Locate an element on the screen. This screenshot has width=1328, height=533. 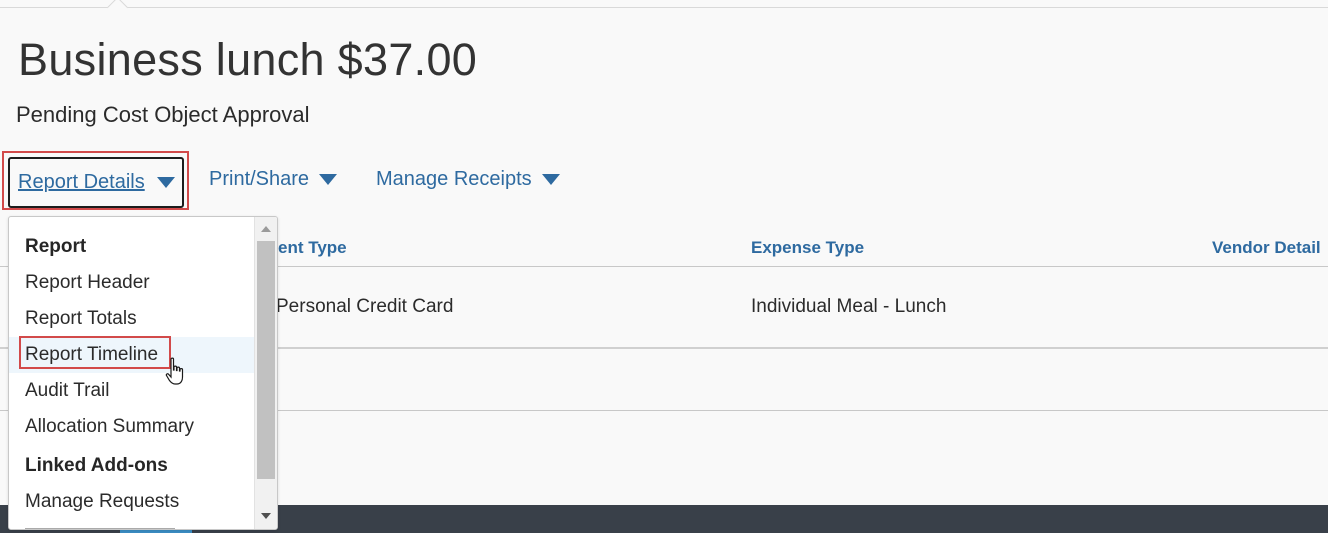
print-share-label: Print/Share is located at coordinates (259, 179).